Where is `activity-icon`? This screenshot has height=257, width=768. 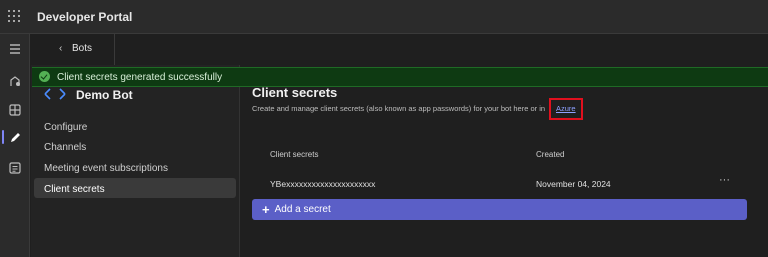
activity-icon is located at coordinates (15, 81).